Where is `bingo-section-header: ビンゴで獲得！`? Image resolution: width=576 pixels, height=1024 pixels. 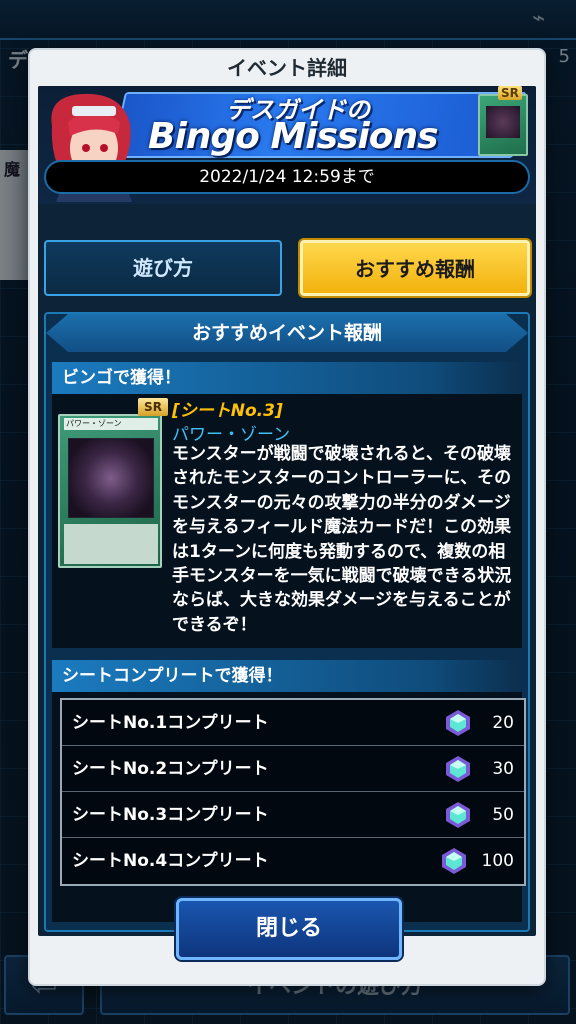 bingo-section-header: ビンゴで獲得！ is located at coordinates (287, 378).